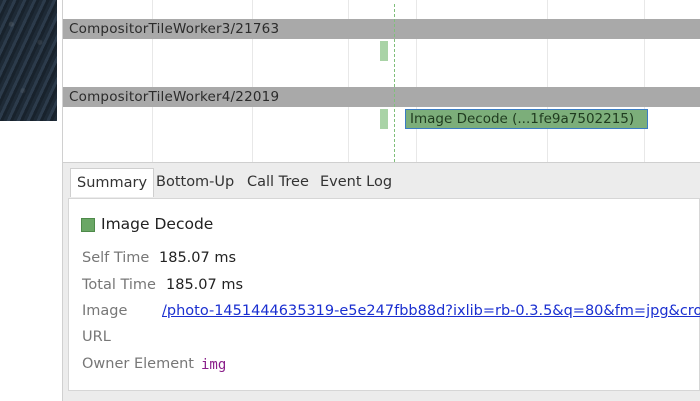  I want to click on image-url-label-line2: URL, so click(96, 337).